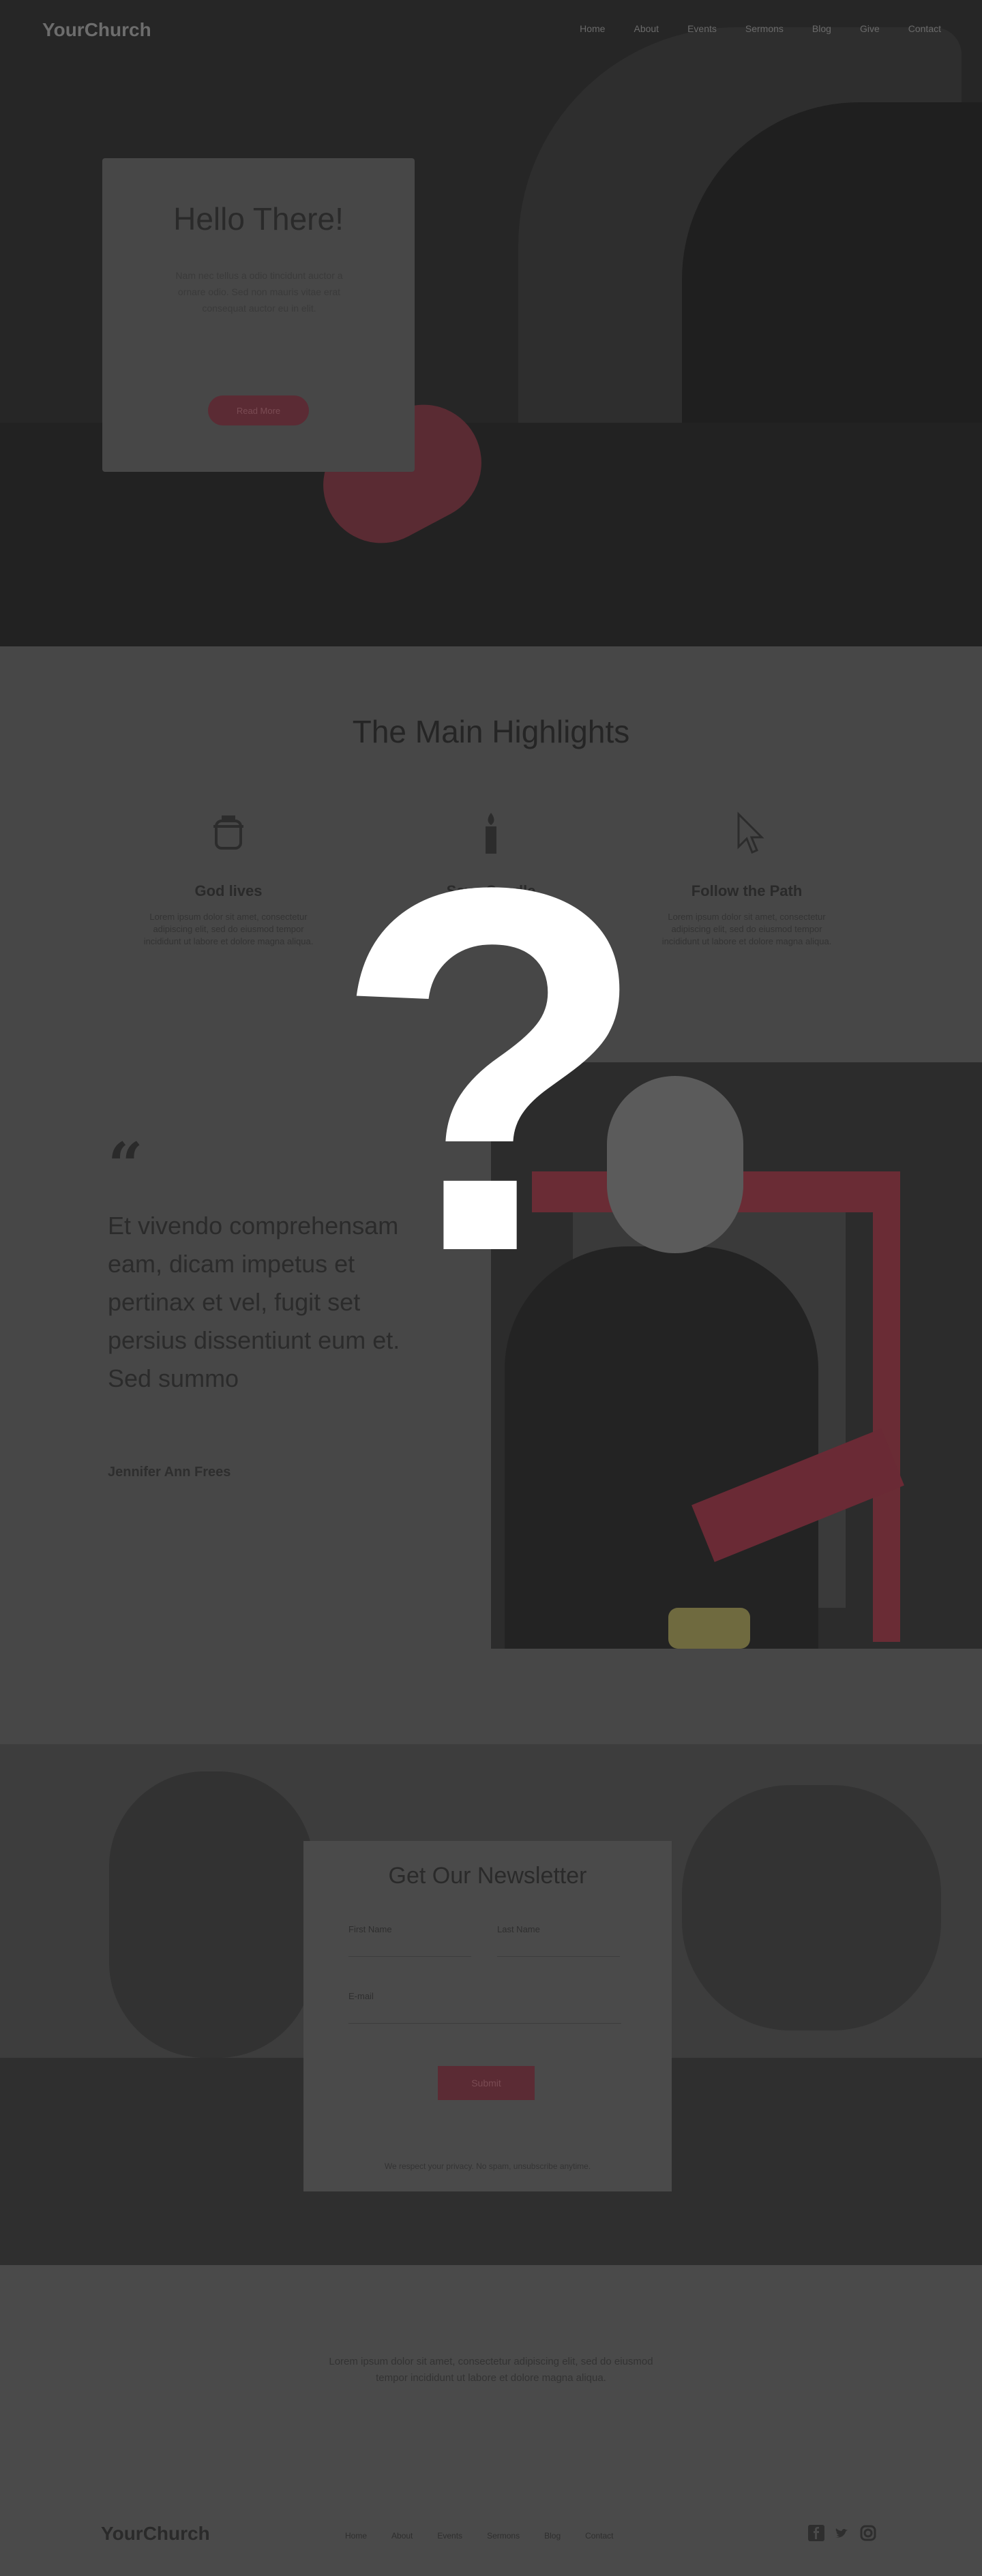 The height and width of the screenshot is (2576, 982). I want to click on last-name-field, so click(558, 1945).